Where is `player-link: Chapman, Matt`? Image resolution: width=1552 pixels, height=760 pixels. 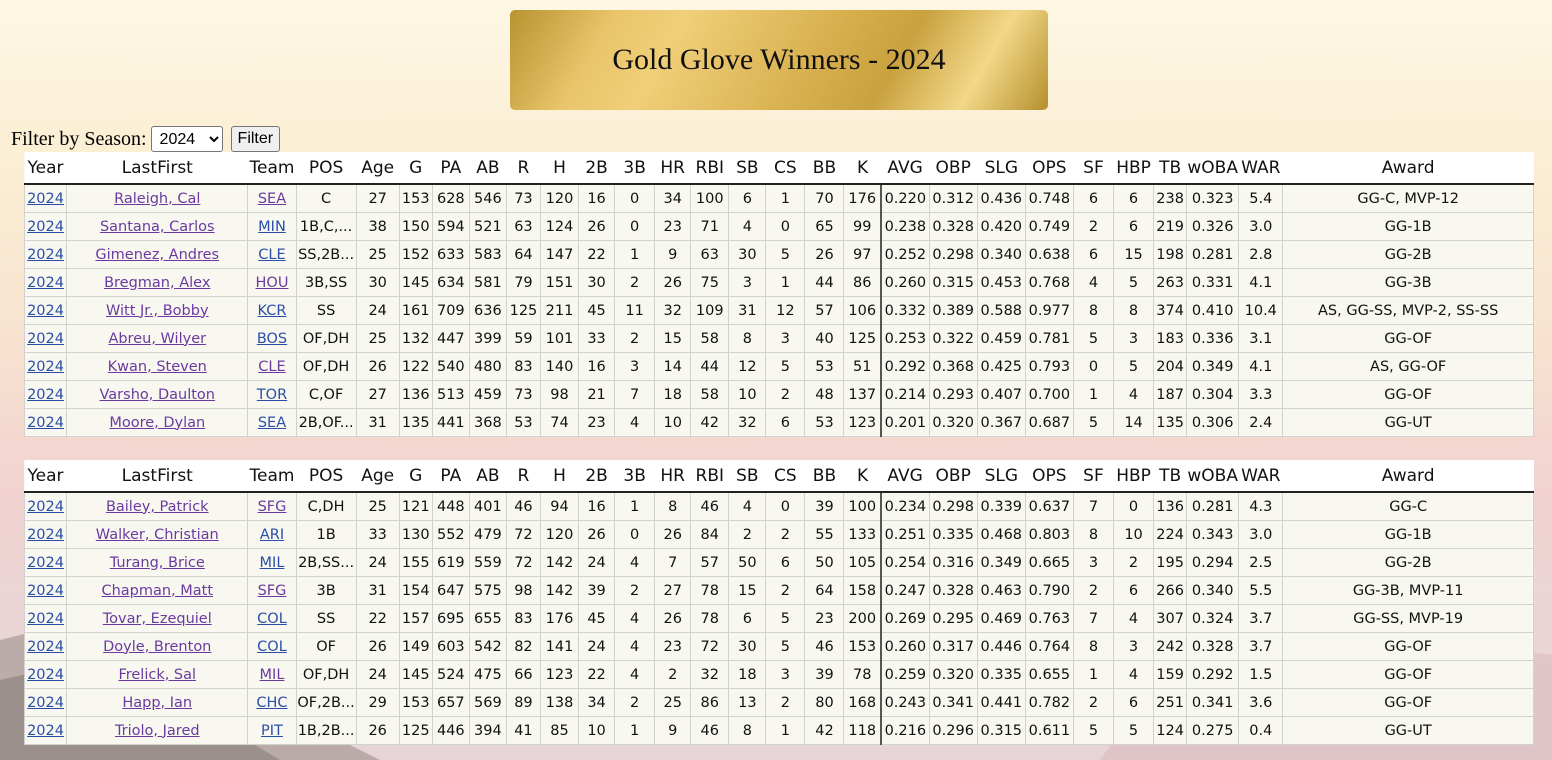 player-link: Chapman, Matt is located at coordinates (157, 591).